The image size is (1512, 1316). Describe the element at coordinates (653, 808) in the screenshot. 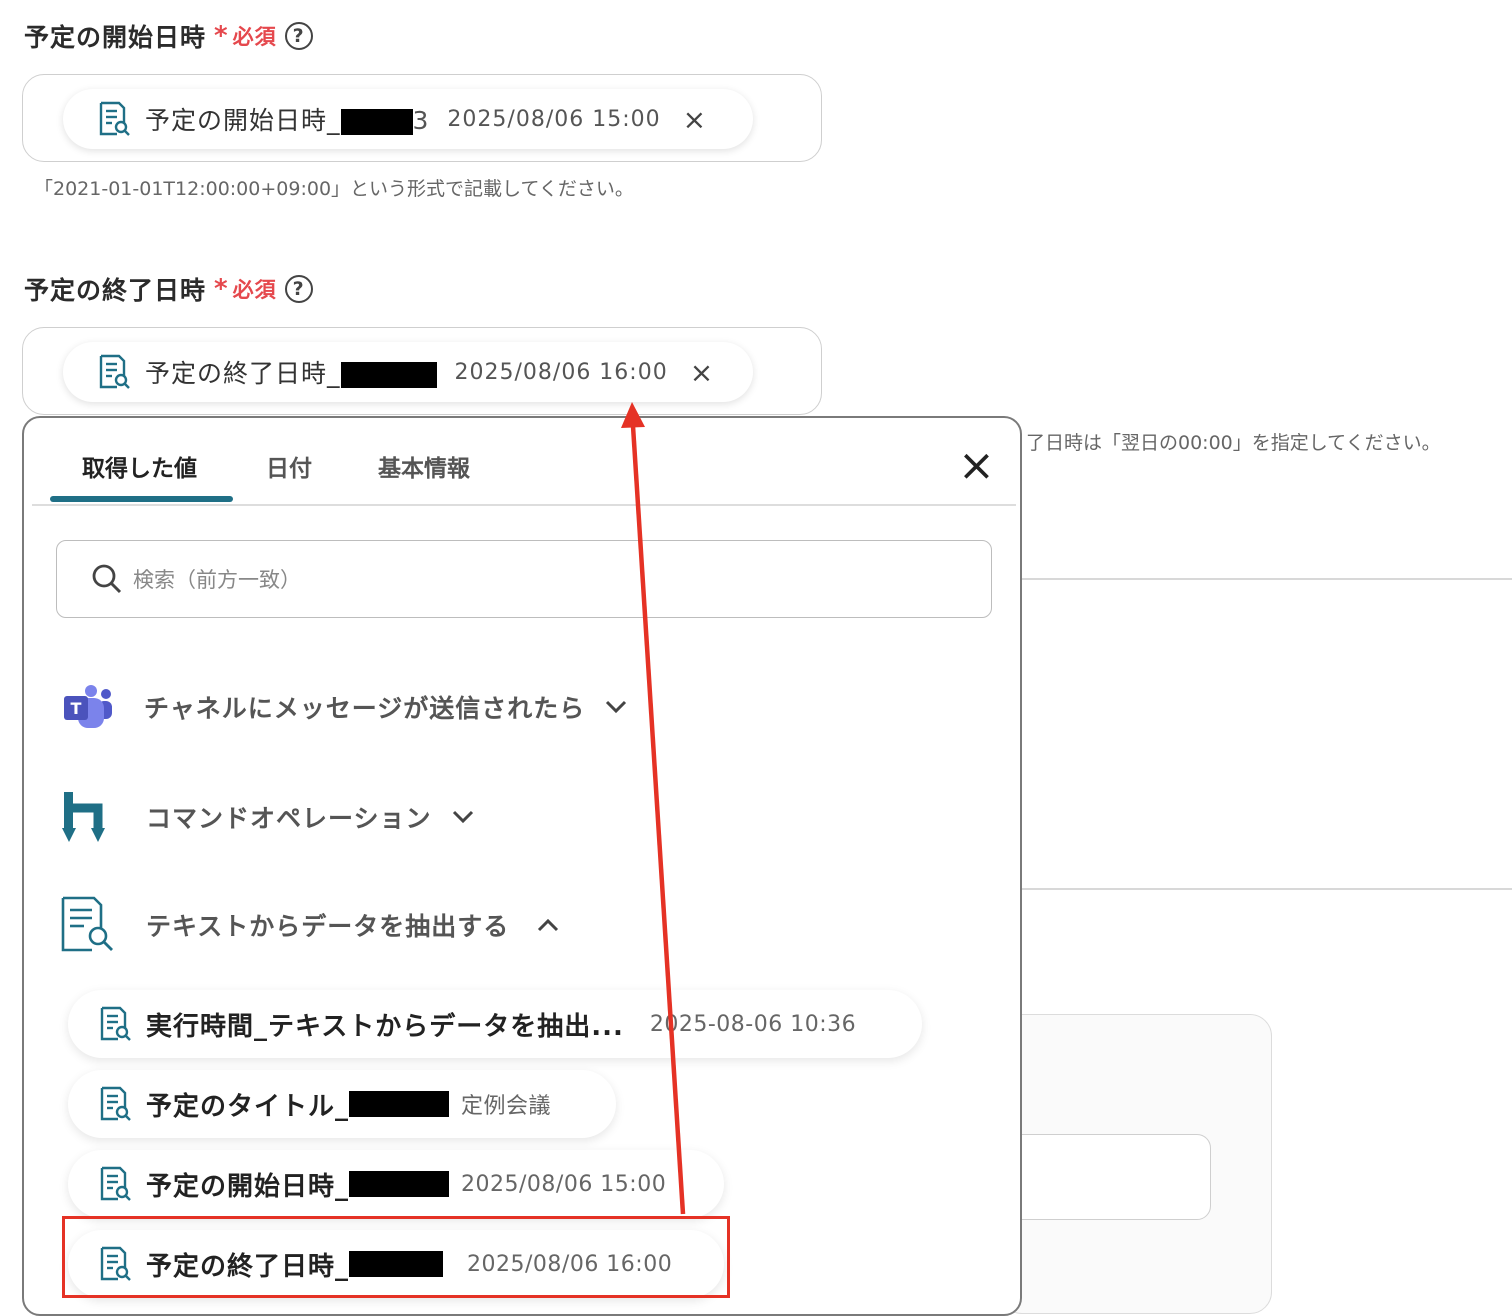

I see `annotation-arrow` at that location.